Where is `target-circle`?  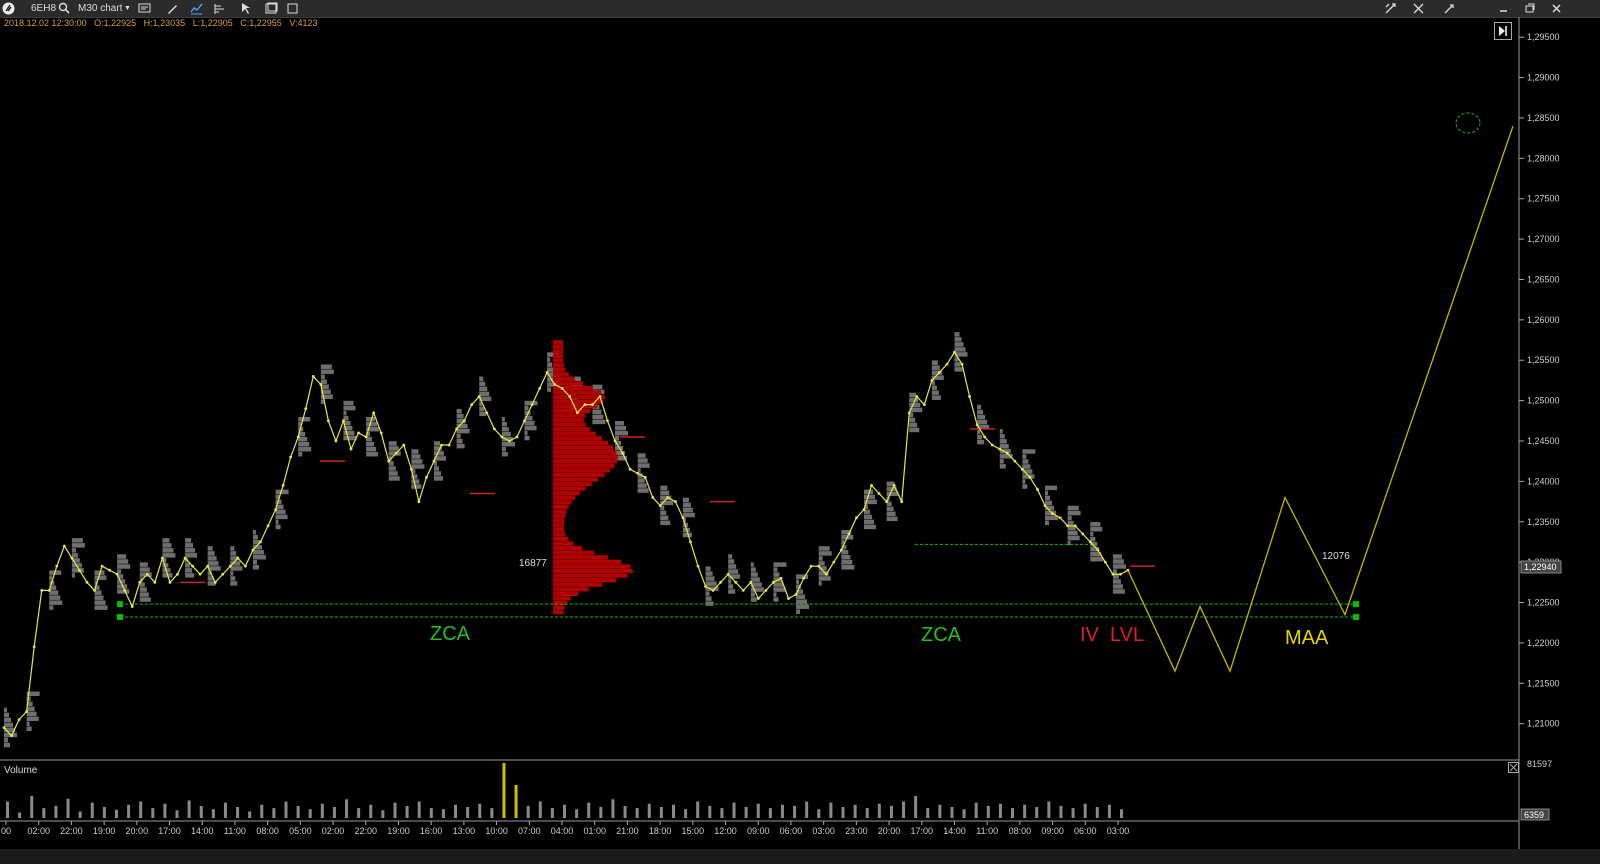
target-circle is located at coordinates (1468, 123).